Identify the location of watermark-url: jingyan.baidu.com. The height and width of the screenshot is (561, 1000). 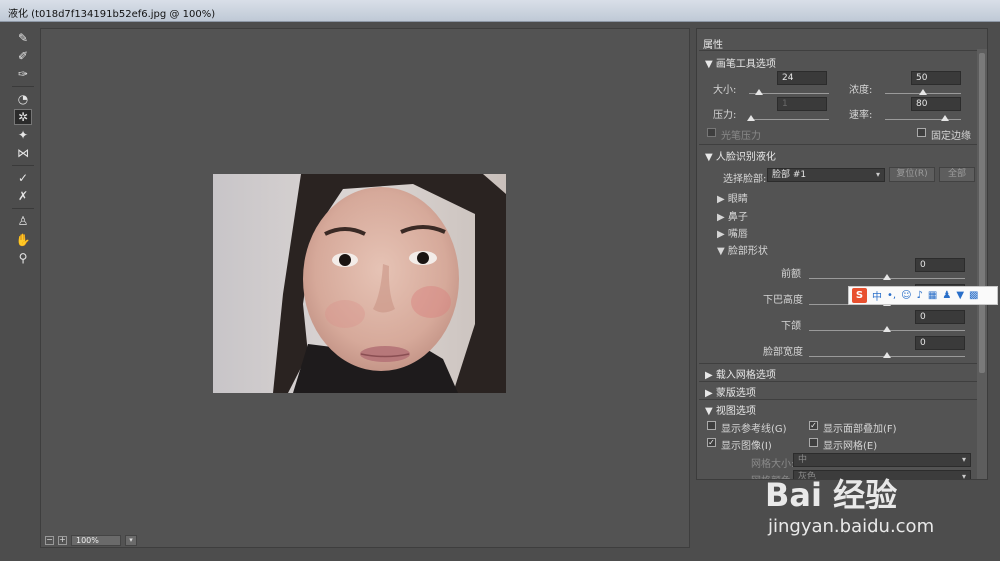
(851, 526).